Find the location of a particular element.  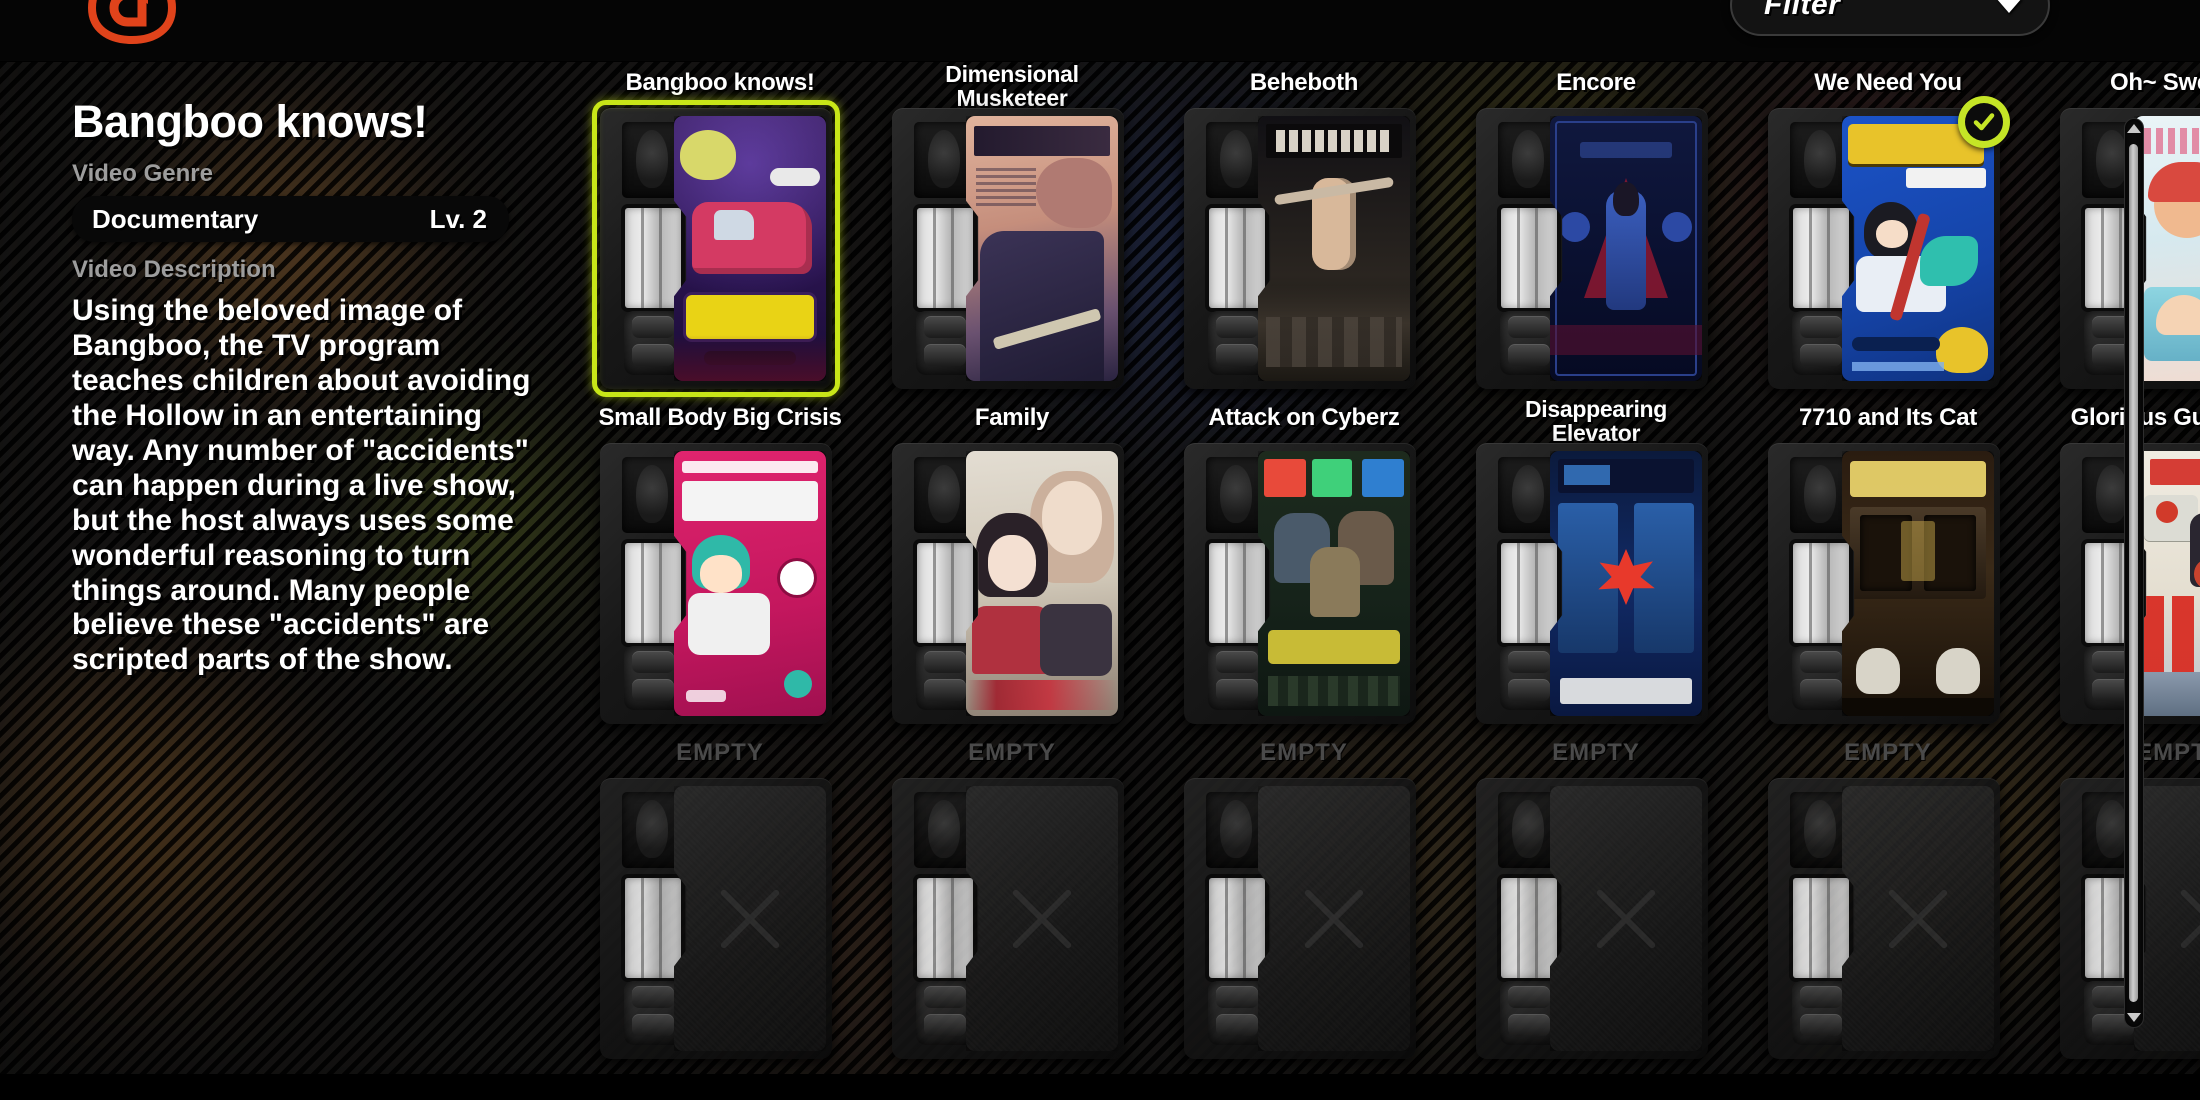

video-card-title: We Need You is located at coordinates (1888, 82).